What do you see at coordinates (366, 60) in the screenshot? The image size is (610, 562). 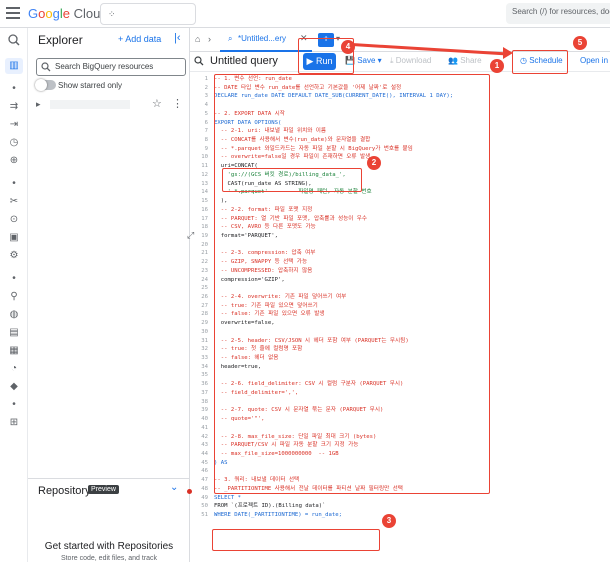 I see `save-label: Save` at bounding box center [366, 60].